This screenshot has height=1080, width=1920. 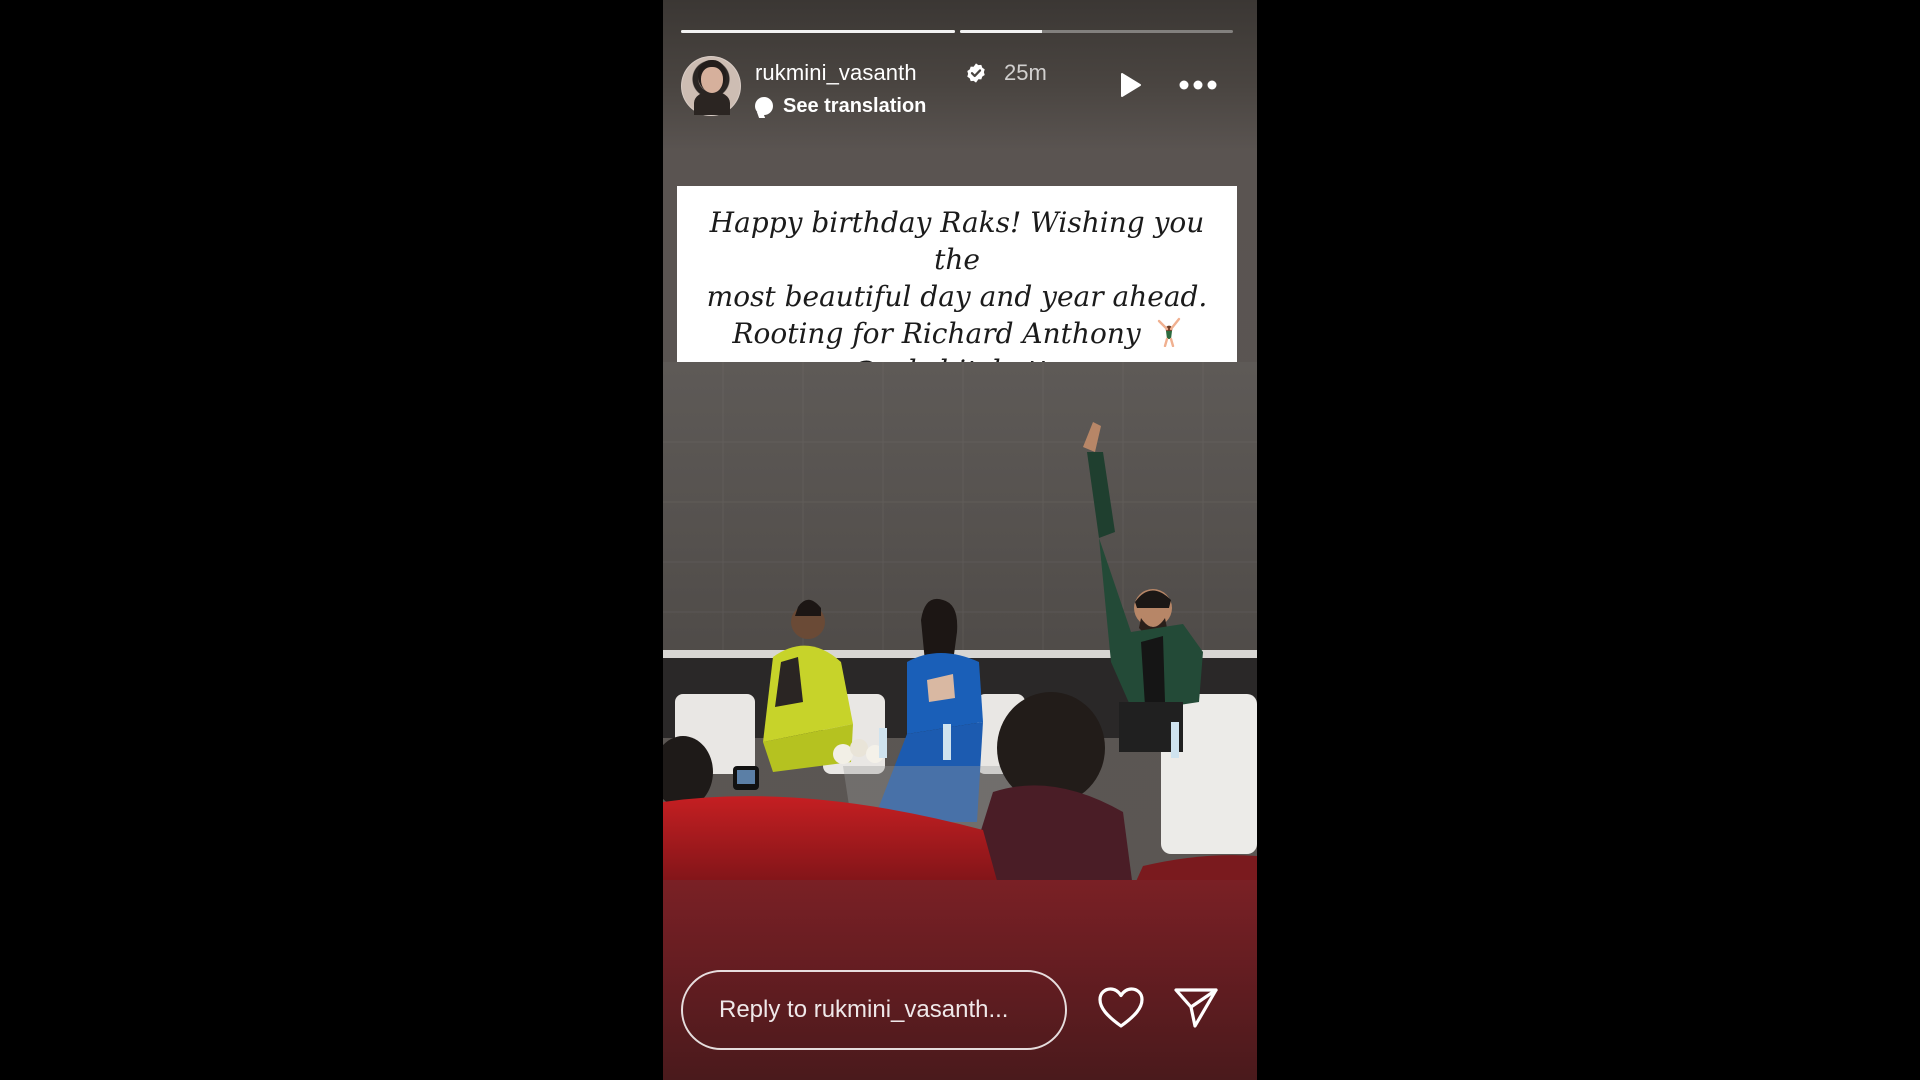 I want to click on heart-icon, so click(x=1121, y=1008).